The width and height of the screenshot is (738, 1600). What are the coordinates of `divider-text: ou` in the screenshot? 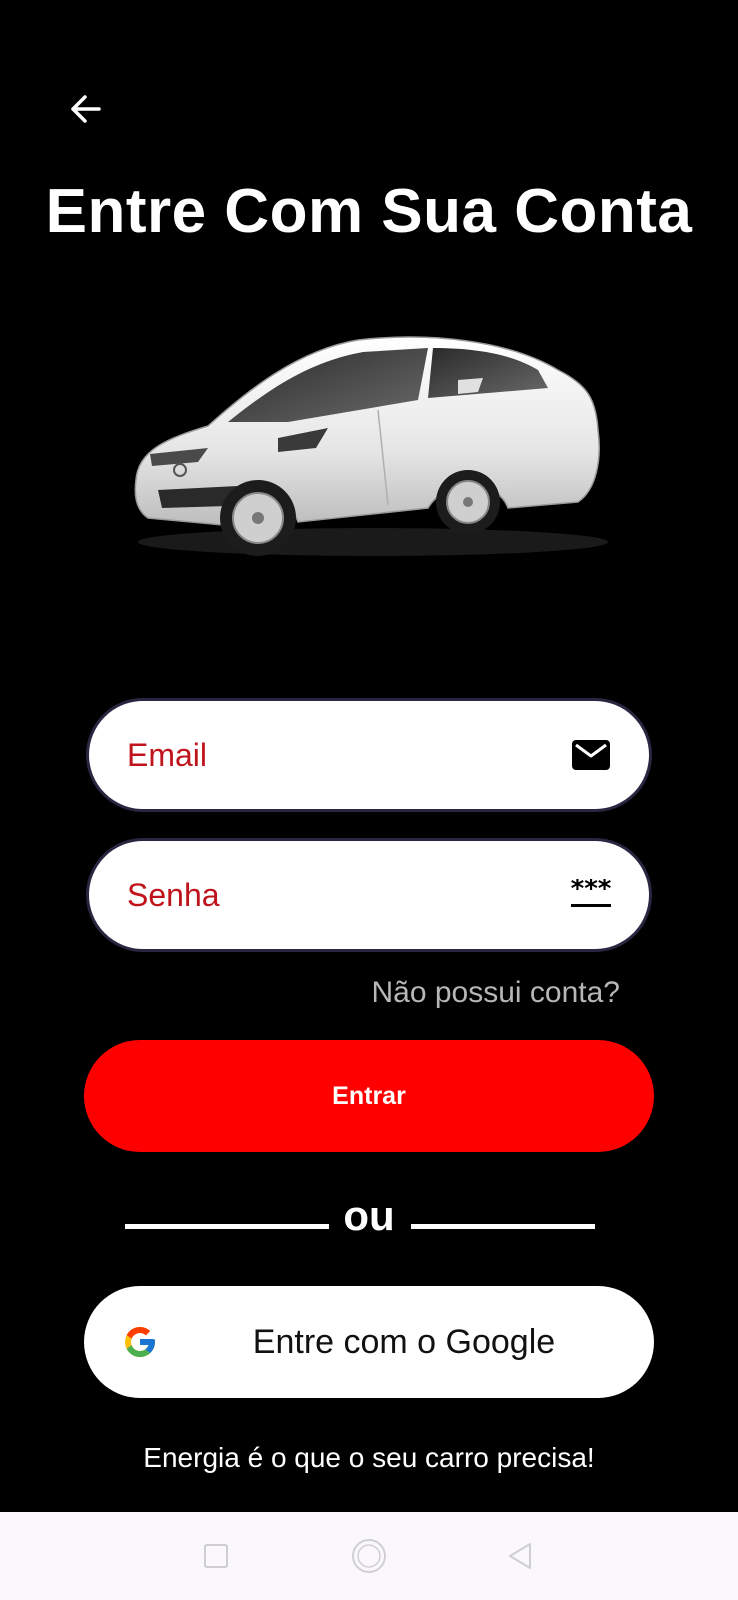 It's located at (369, 1215).